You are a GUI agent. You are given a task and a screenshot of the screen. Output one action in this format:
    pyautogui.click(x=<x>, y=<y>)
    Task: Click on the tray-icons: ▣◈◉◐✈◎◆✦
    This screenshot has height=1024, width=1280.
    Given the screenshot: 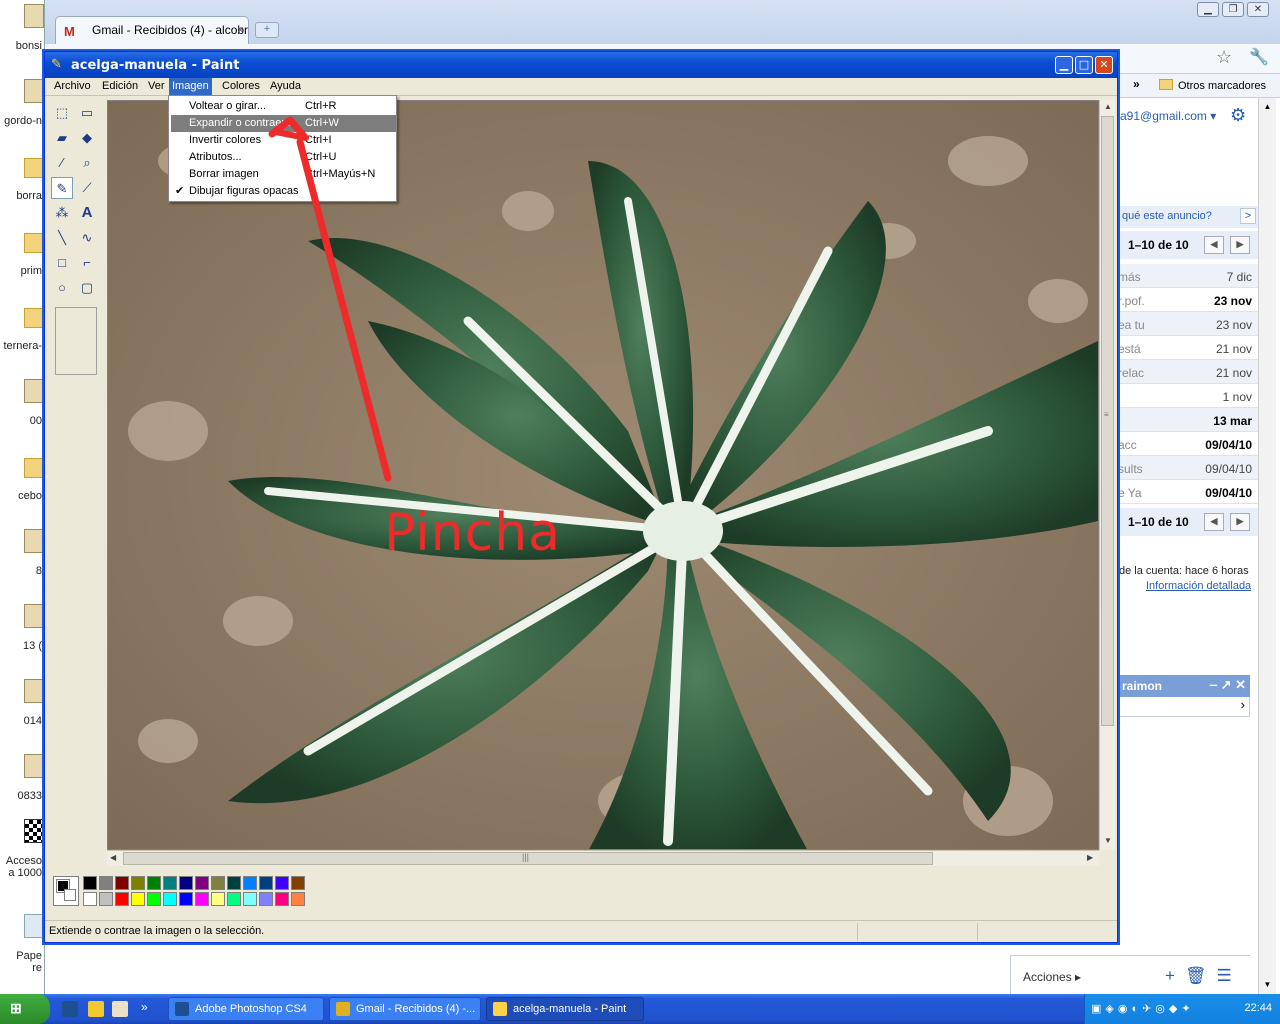 What is the action you would take?
    pyautogui.click(x=1143, y=1008)
    